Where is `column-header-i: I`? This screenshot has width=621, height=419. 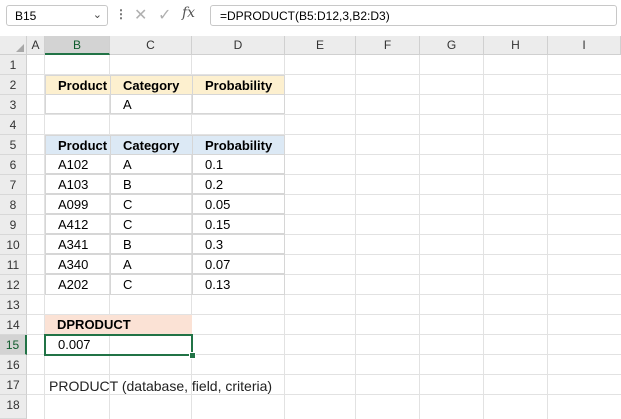 column-header-i: I is located at coordinates (584, 45).